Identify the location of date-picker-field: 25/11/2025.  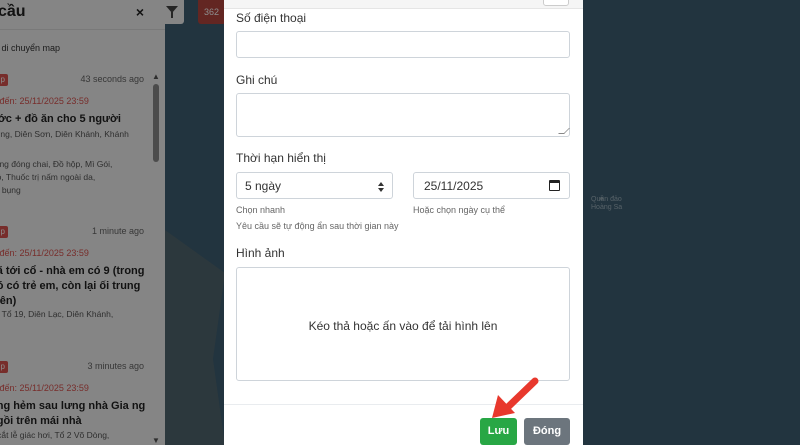
(491, 185).